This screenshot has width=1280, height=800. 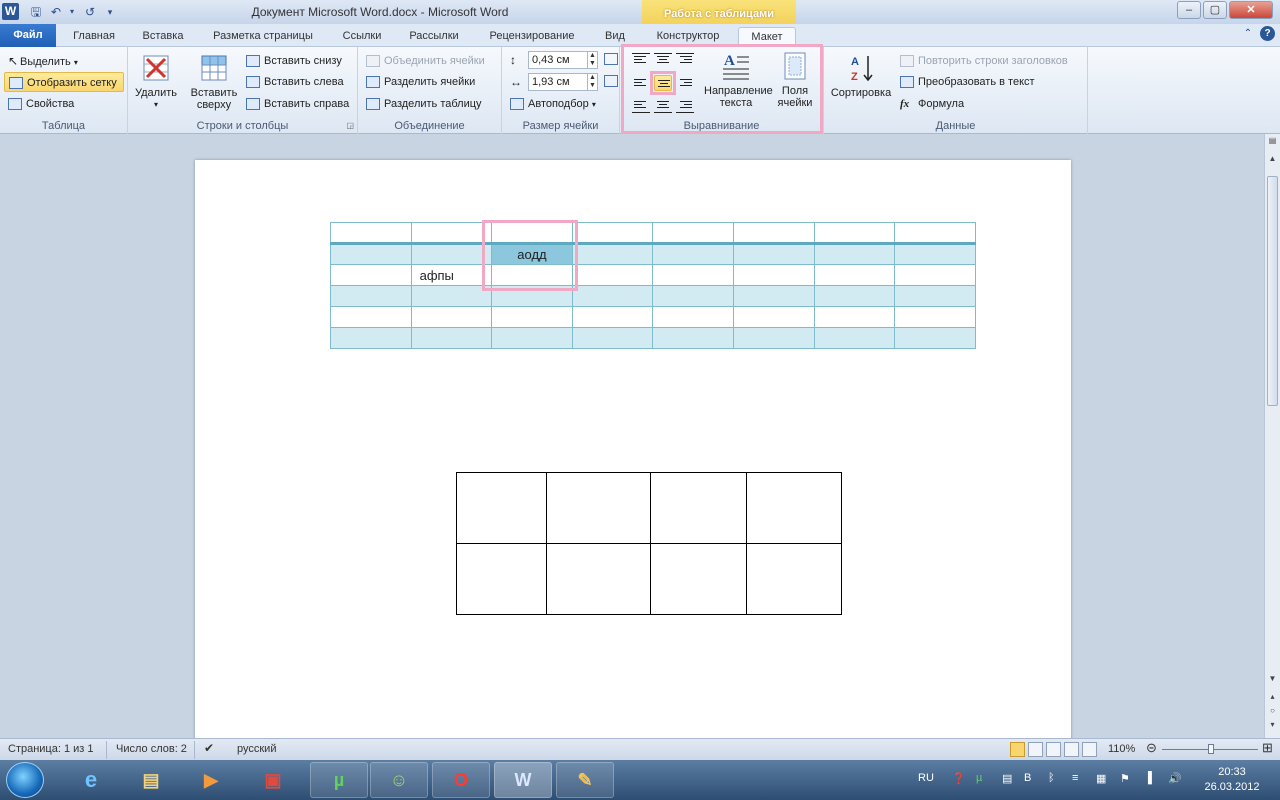 What do you see at coordinates (861, 76) in the screenshot?
I see `sort-button: A Z Сортировка` at bounding box center [861, 76].